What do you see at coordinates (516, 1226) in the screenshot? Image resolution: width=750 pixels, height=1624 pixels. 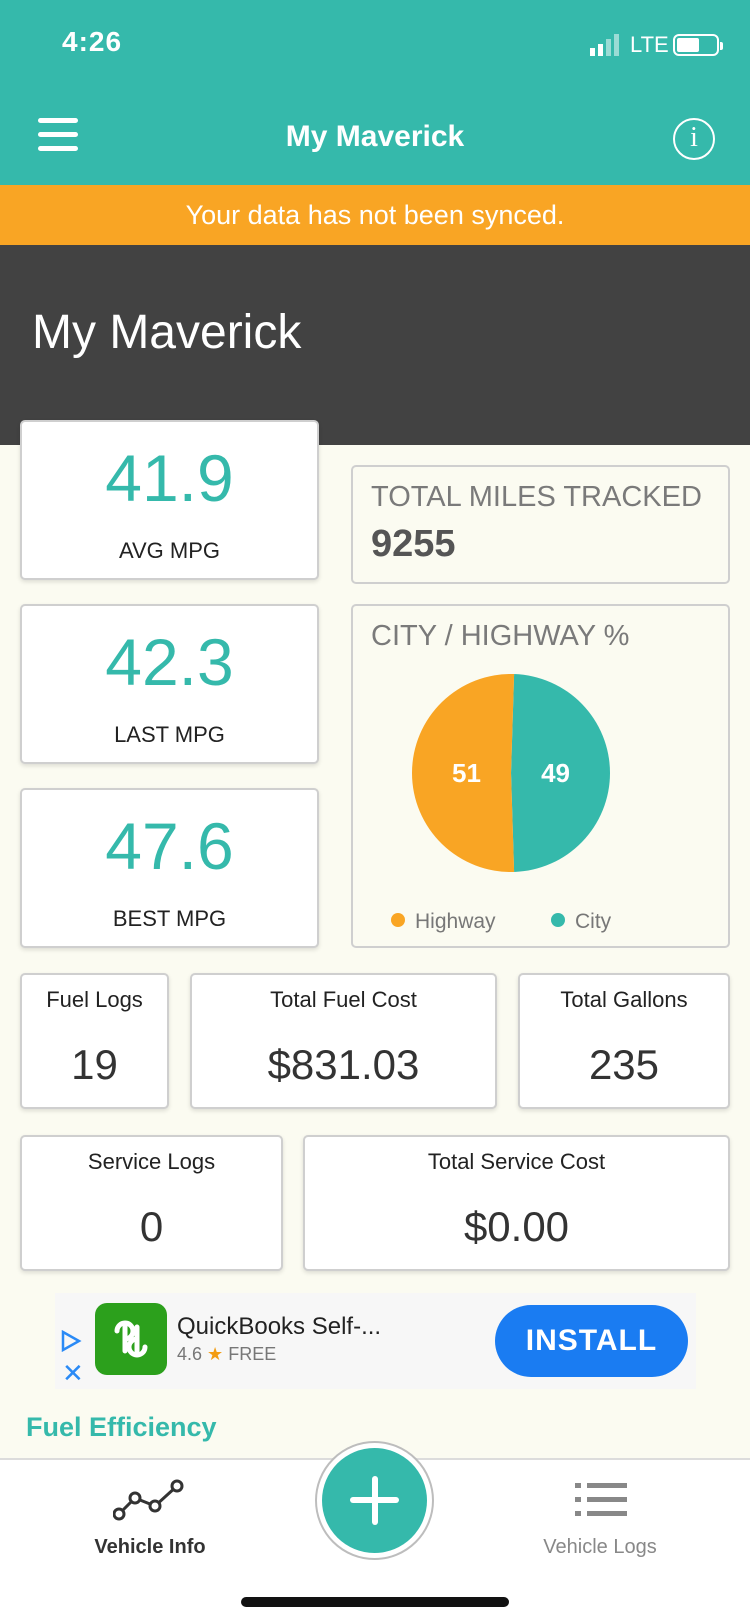 I see `total-service-cost-value: $0.00` at bounding box center [516, 1226].